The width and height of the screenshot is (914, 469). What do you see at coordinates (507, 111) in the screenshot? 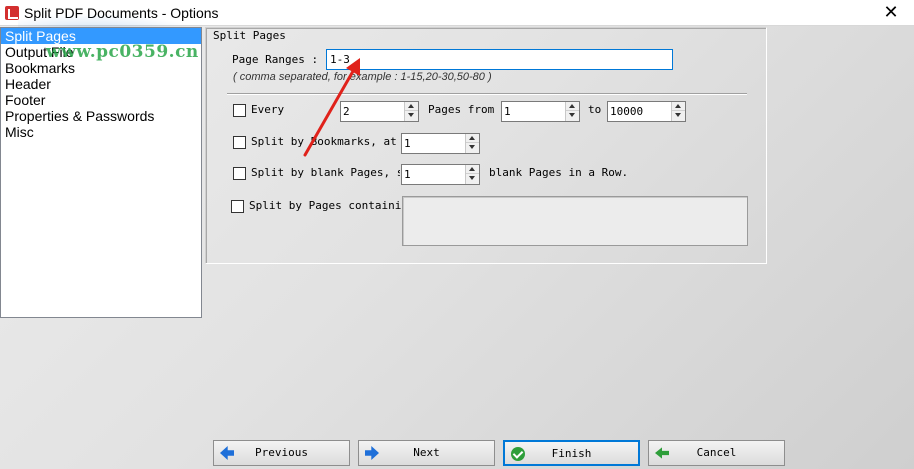
I see `pages-from-value: 1` at bounding box center [507, 111].